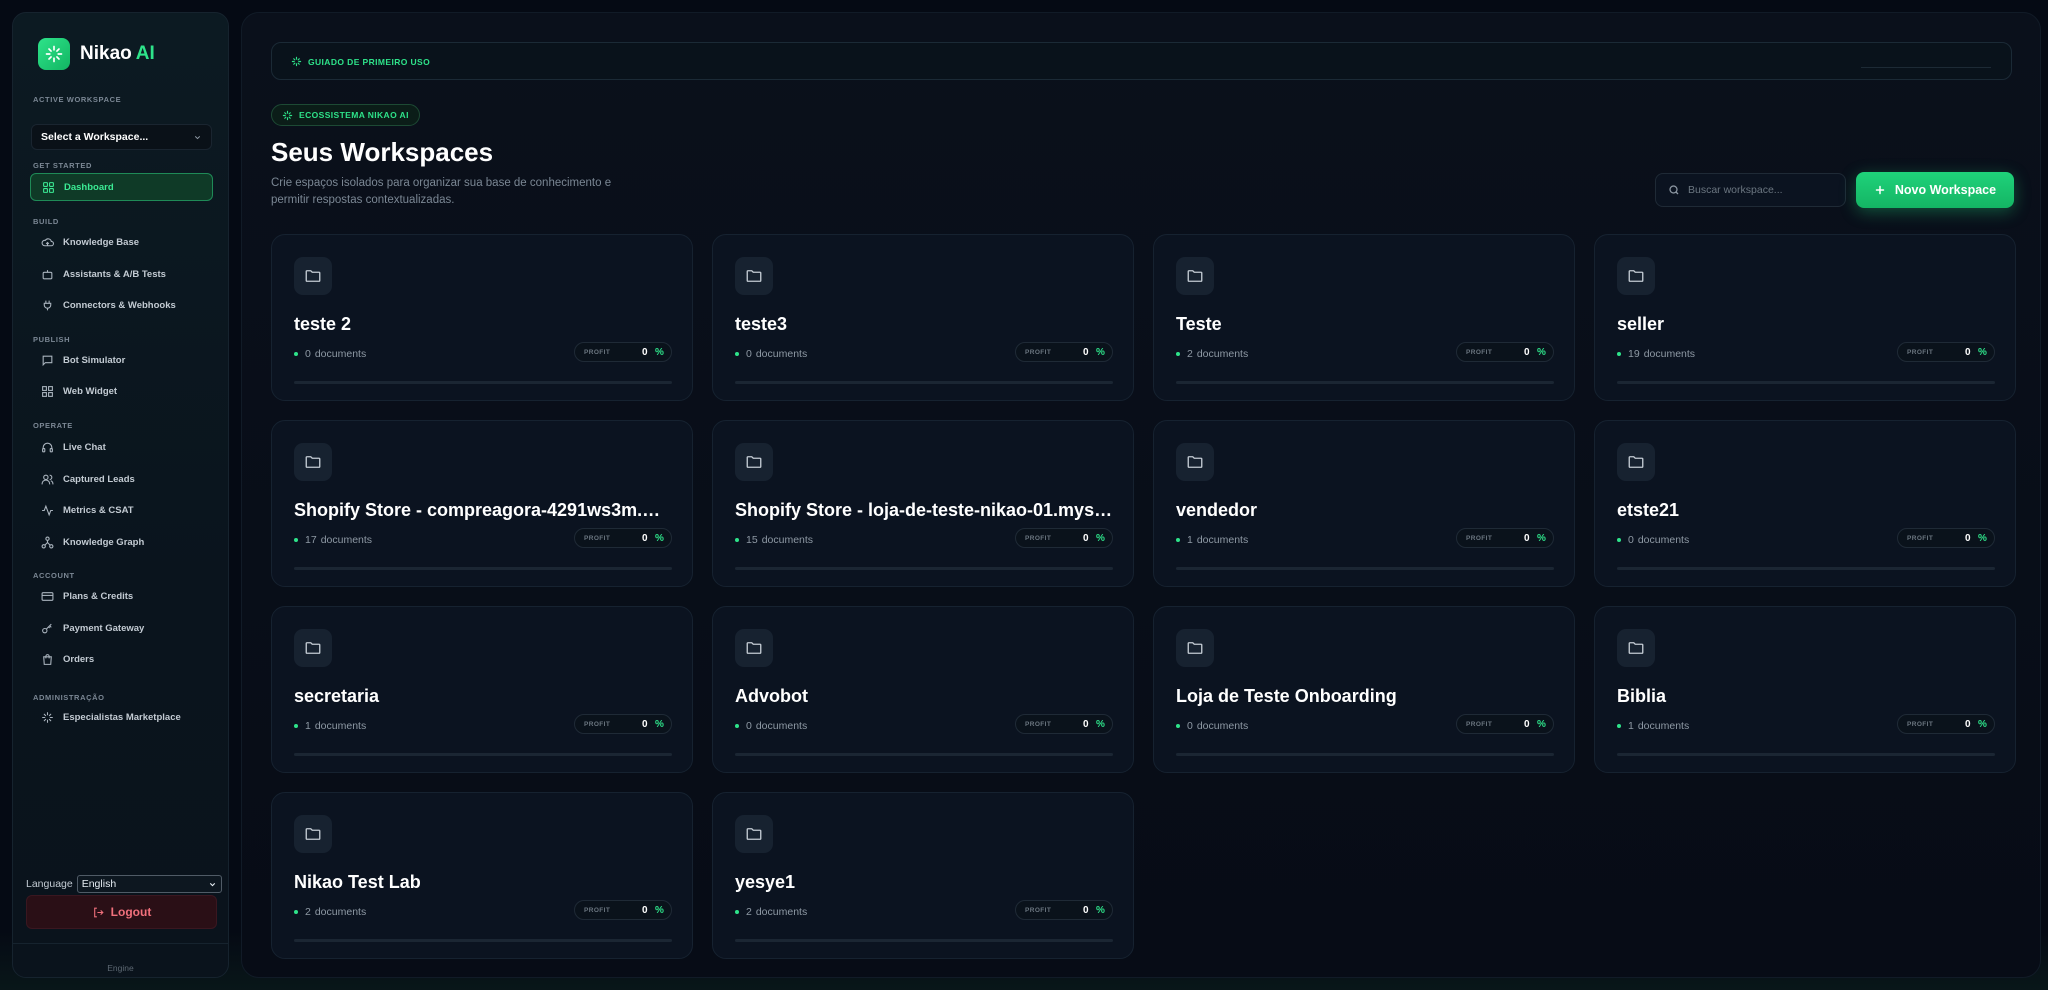  I want to click on workspace-name: secretaria, so click(337, 696).